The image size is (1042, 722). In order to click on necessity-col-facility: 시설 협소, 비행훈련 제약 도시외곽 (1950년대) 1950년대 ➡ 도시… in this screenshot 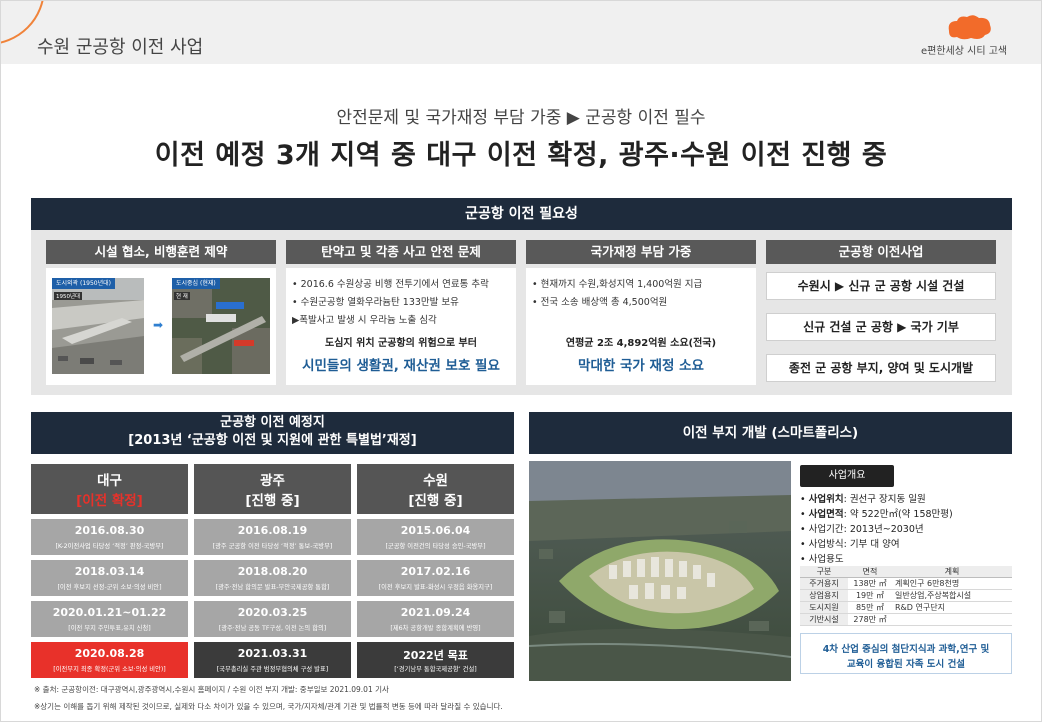, I will do `click(161, 312)`.